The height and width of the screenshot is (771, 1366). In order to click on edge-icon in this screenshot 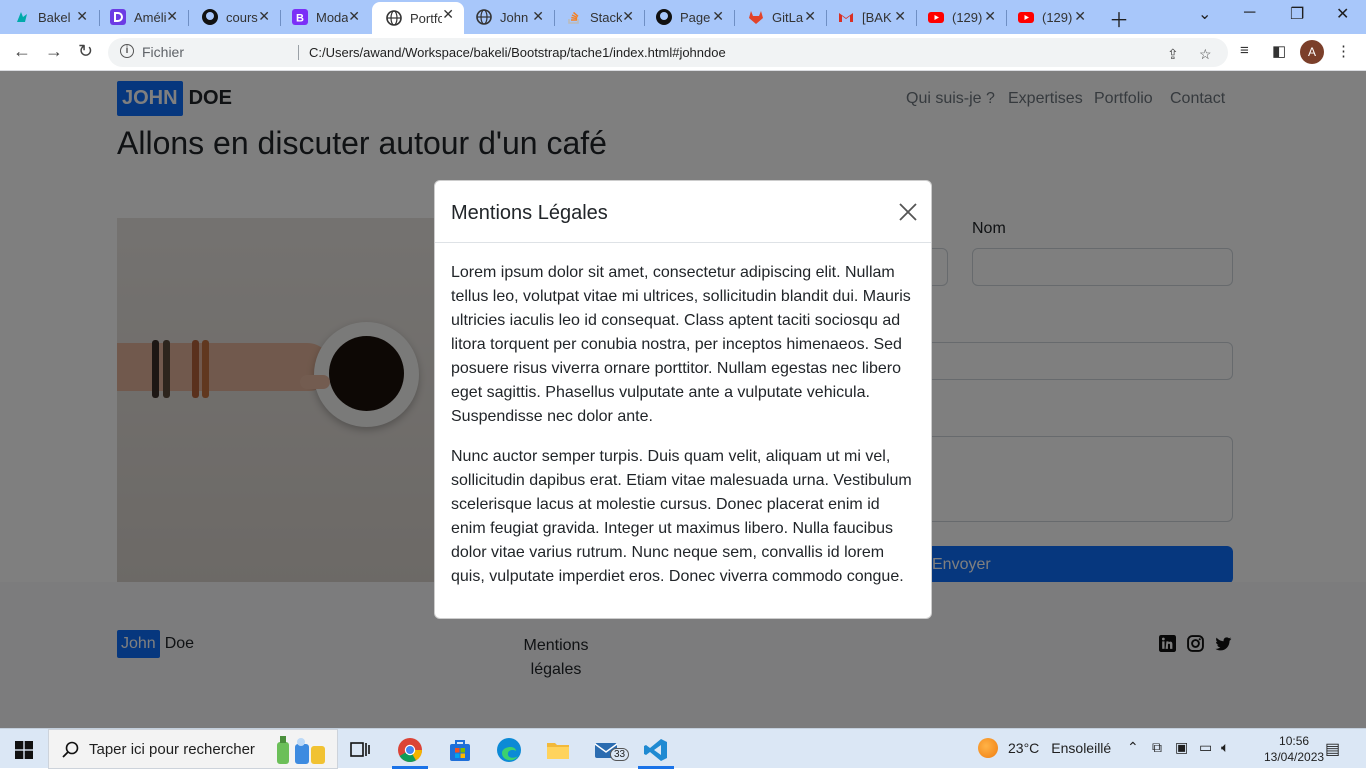, I will do `click(509, 750)`.